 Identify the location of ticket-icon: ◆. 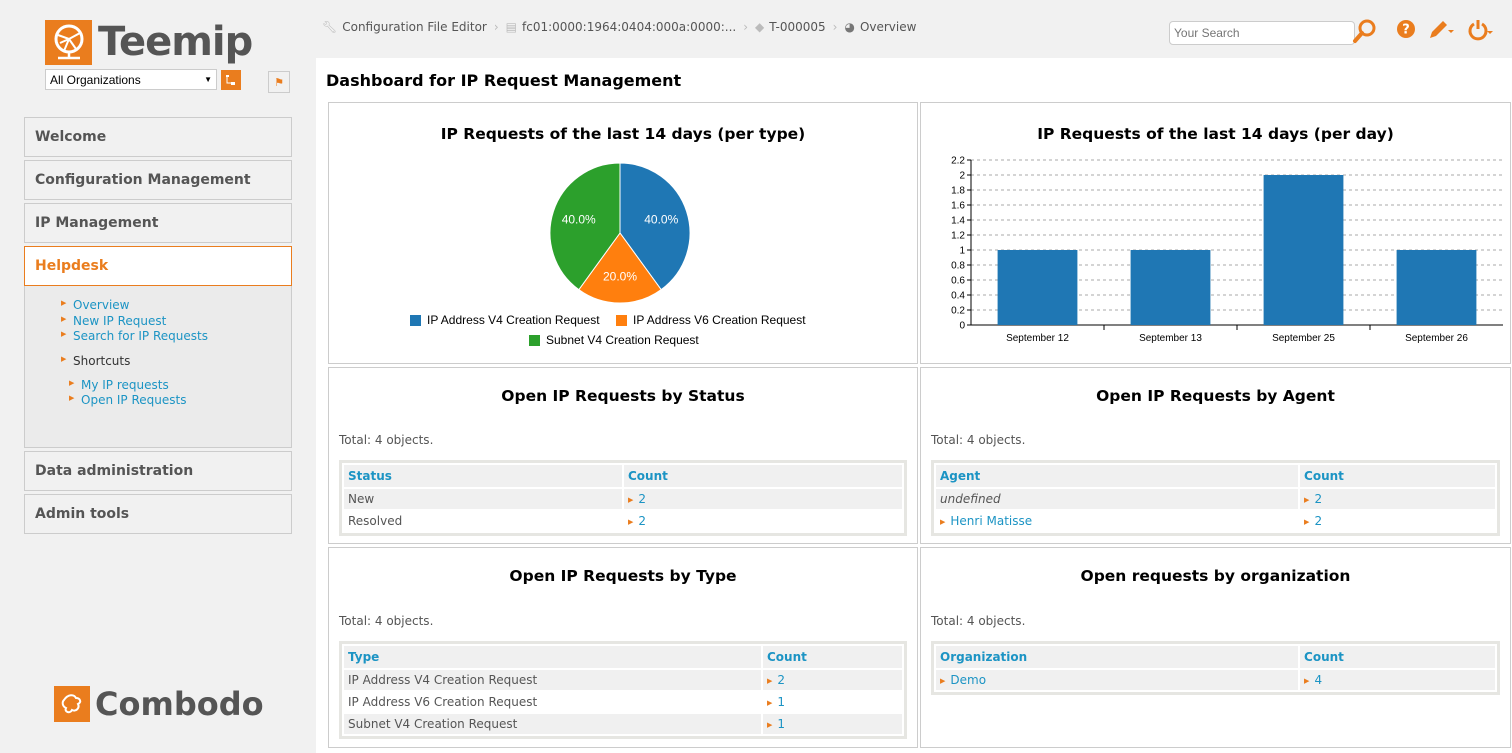
(760, 27).